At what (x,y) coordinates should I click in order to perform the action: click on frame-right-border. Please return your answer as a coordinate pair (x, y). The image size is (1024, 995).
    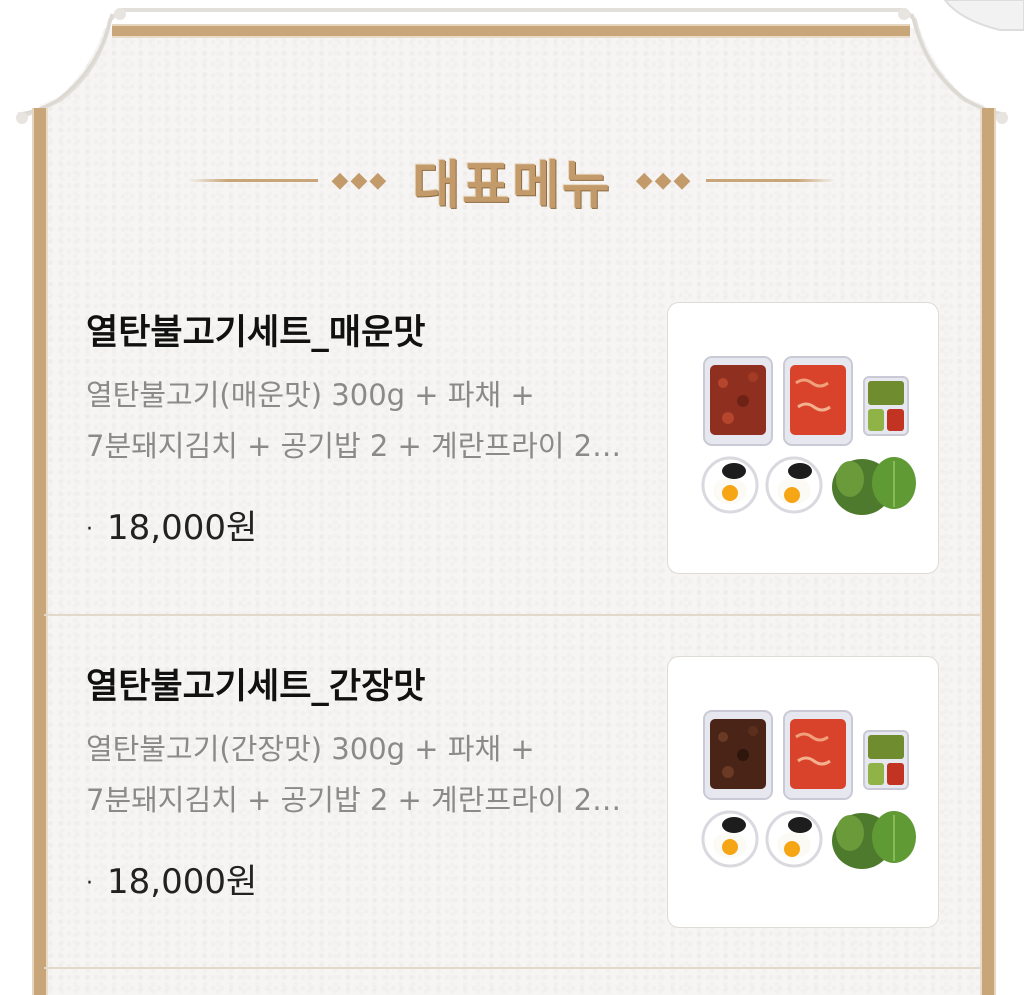
    Looking at the image, I should click on (988, 551).